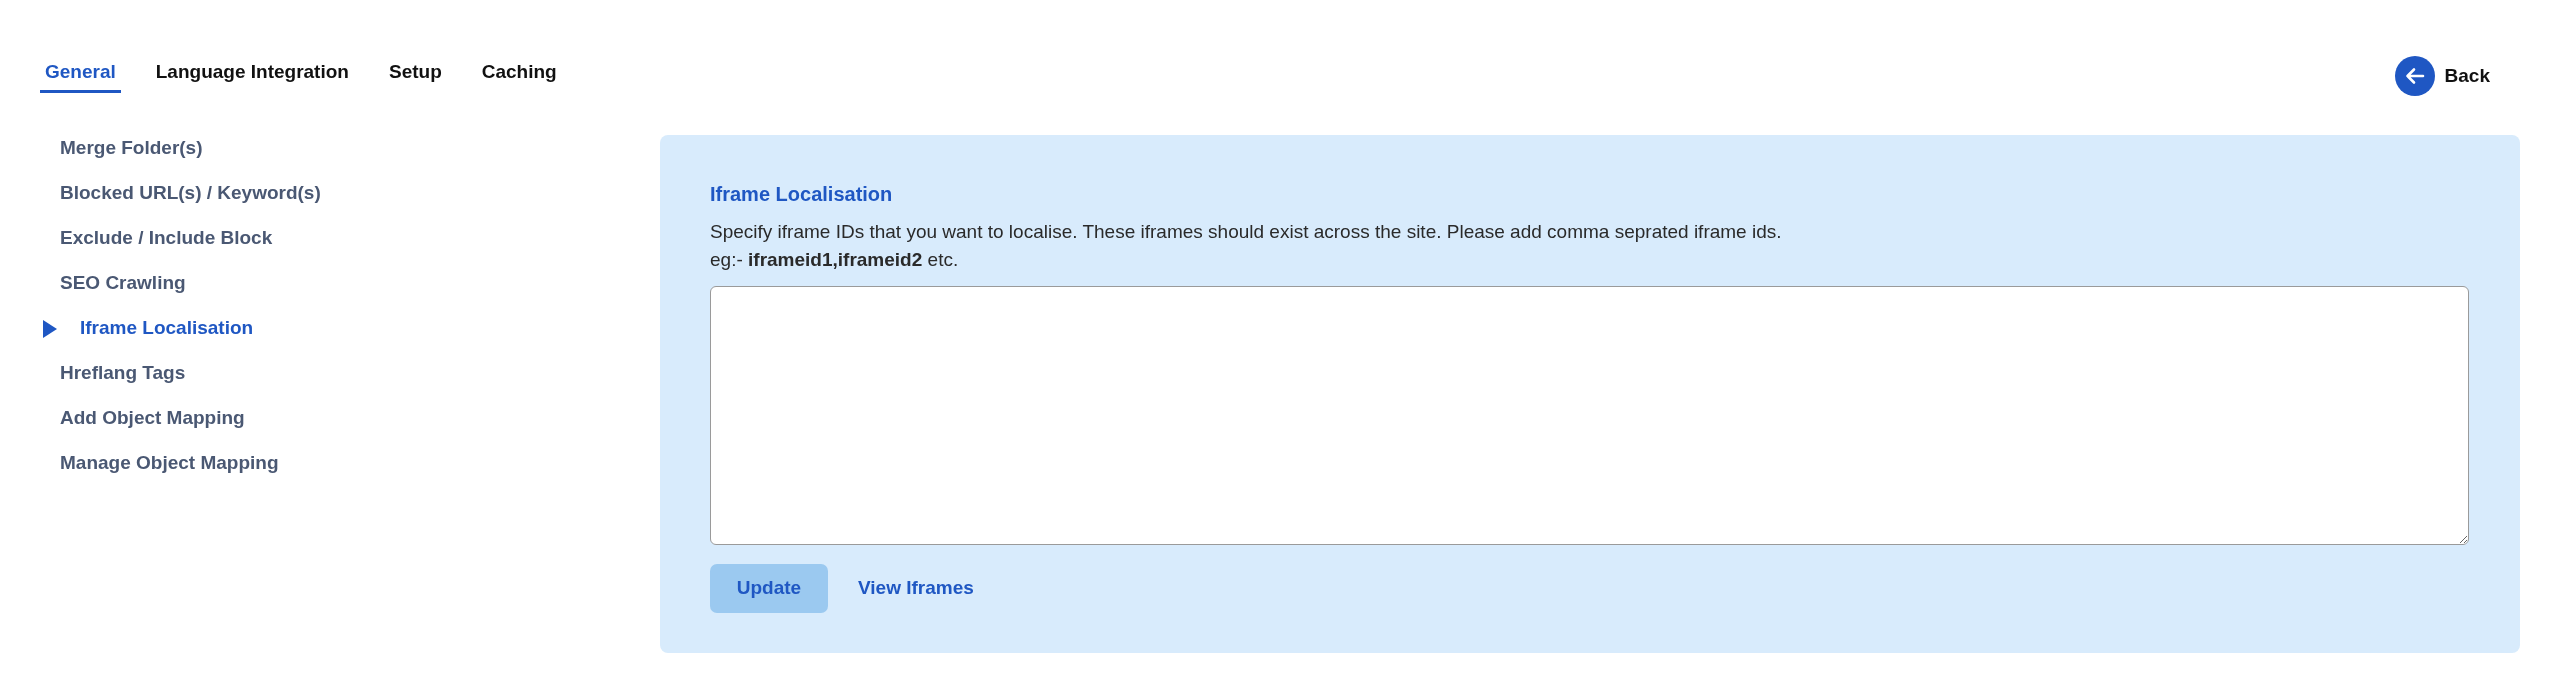 The image size is (2559, 699). I want to click on sidebar-item: SEO Crawling, so click(123, 283).